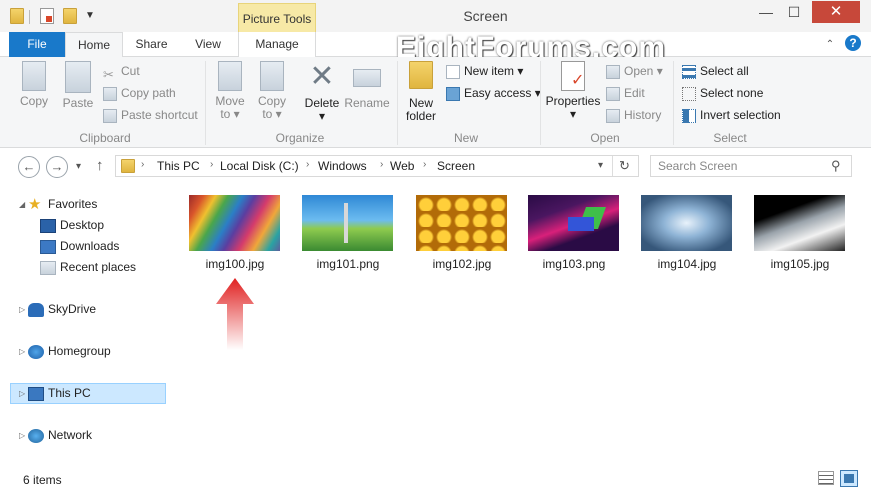 Image resolution: width=871 pixels, height=499 pixels. Describe the element at coordinates (849, 478) in the screenshot. I see `large-icons-view-icon` at that location.